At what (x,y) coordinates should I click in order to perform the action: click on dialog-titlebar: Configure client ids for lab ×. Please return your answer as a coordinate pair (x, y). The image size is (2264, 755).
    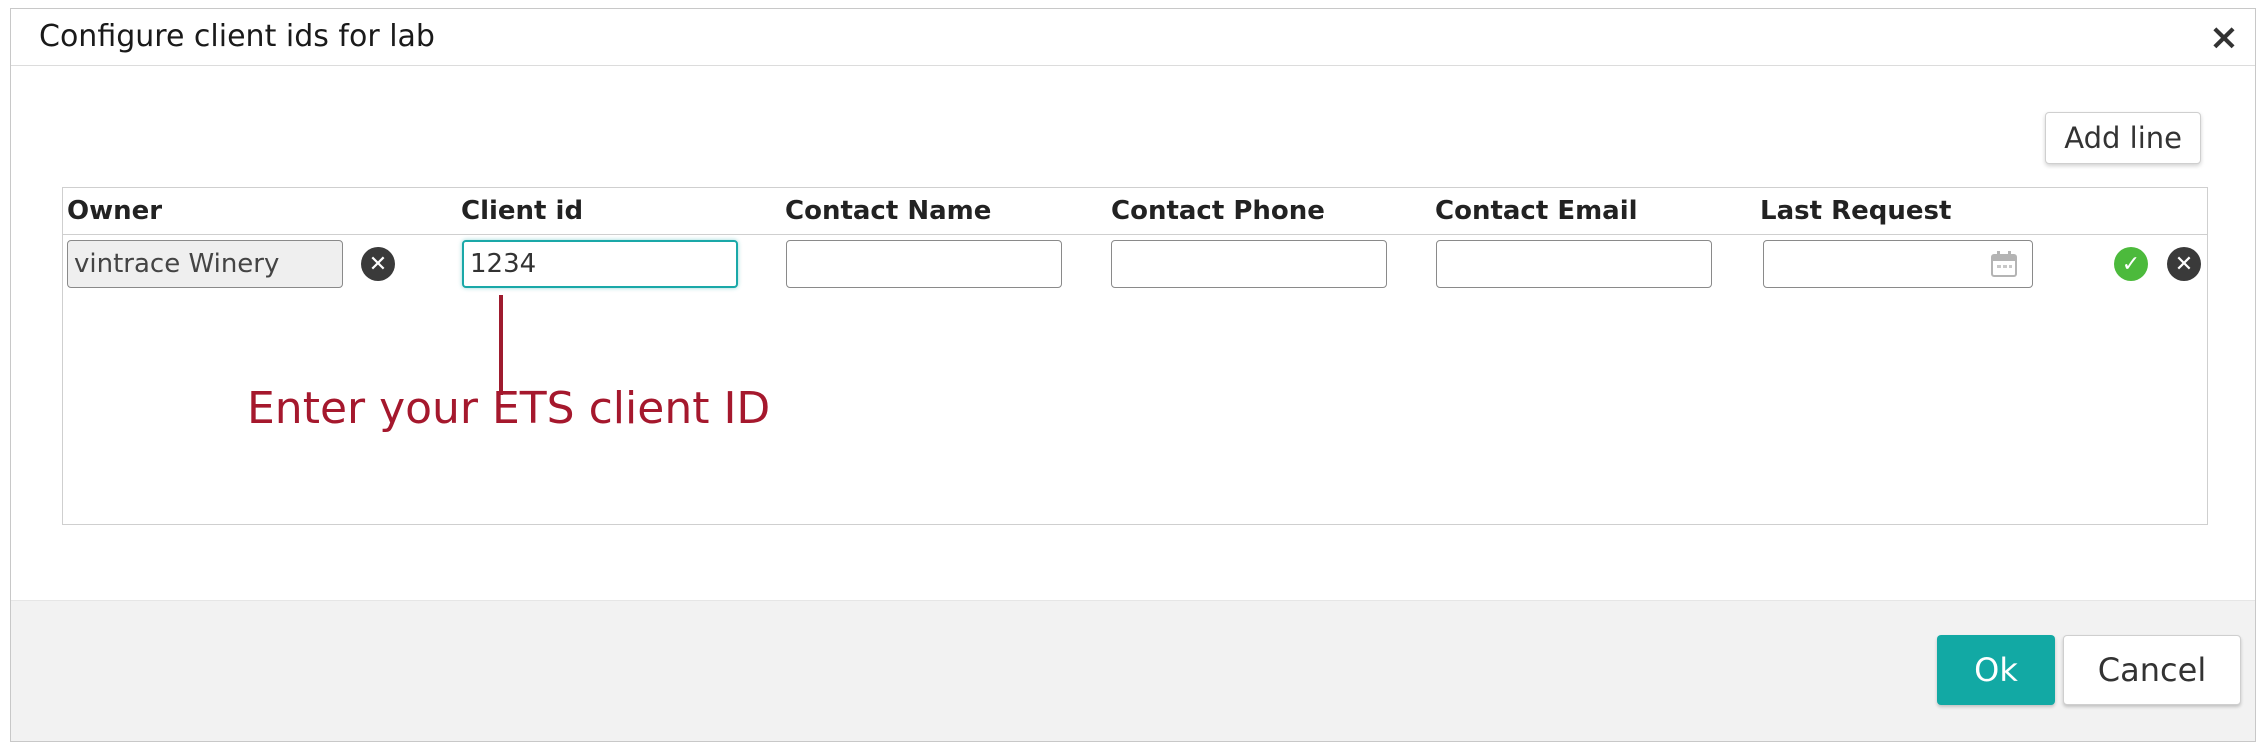
    Looking at the image, I should click on (1133, 37).